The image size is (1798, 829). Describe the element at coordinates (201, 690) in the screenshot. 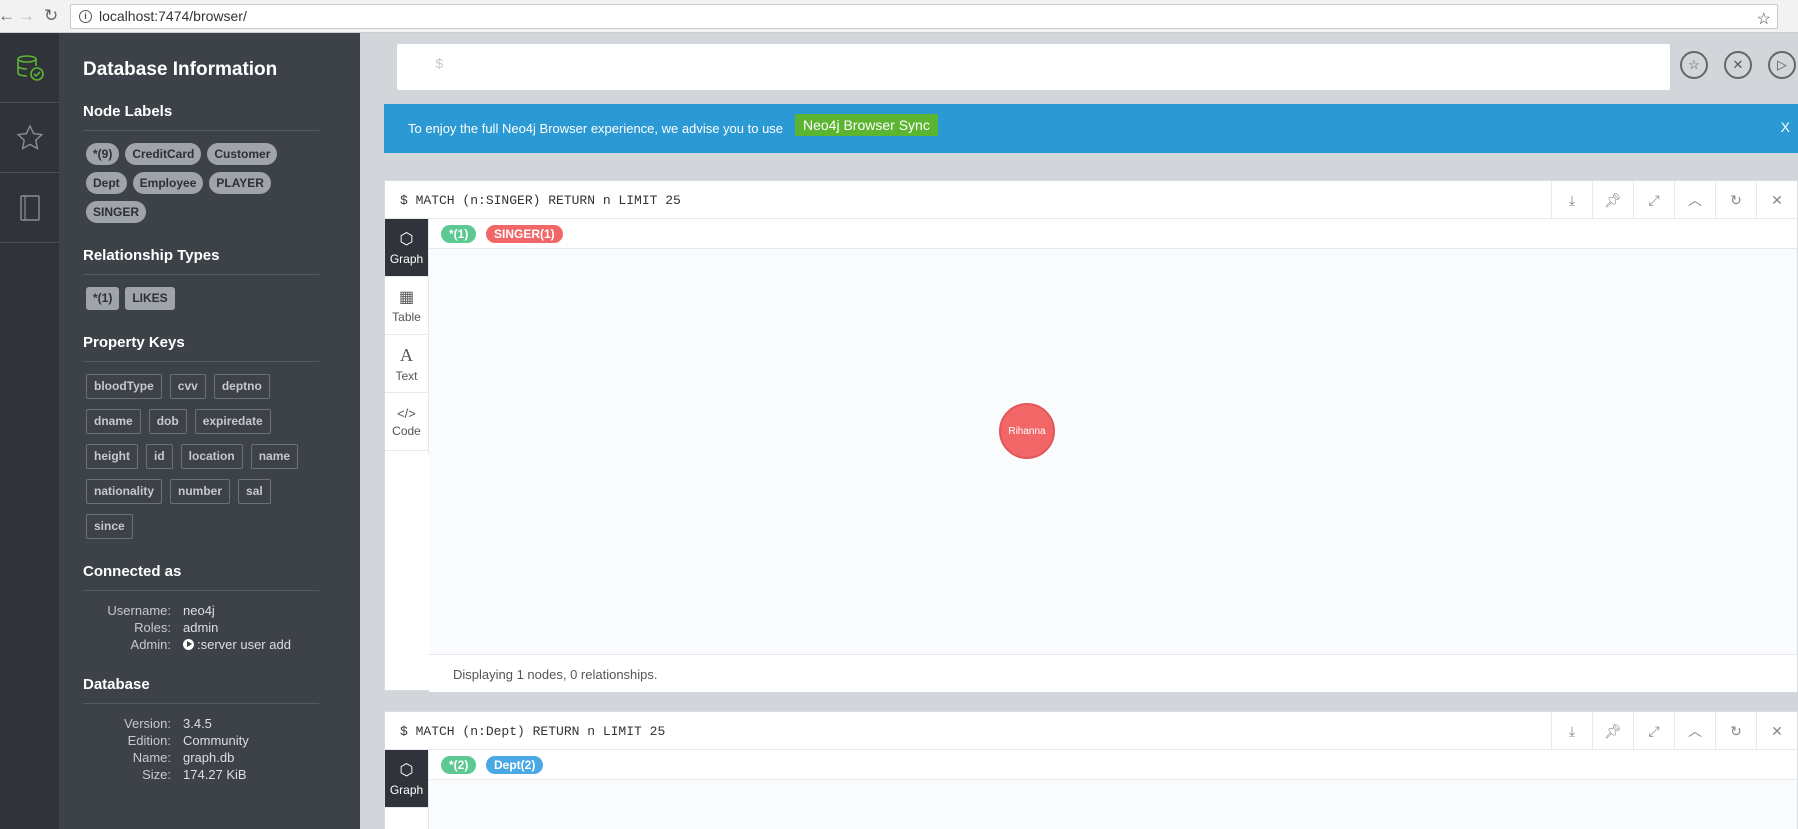

I see `database-heading: Database` at that location.